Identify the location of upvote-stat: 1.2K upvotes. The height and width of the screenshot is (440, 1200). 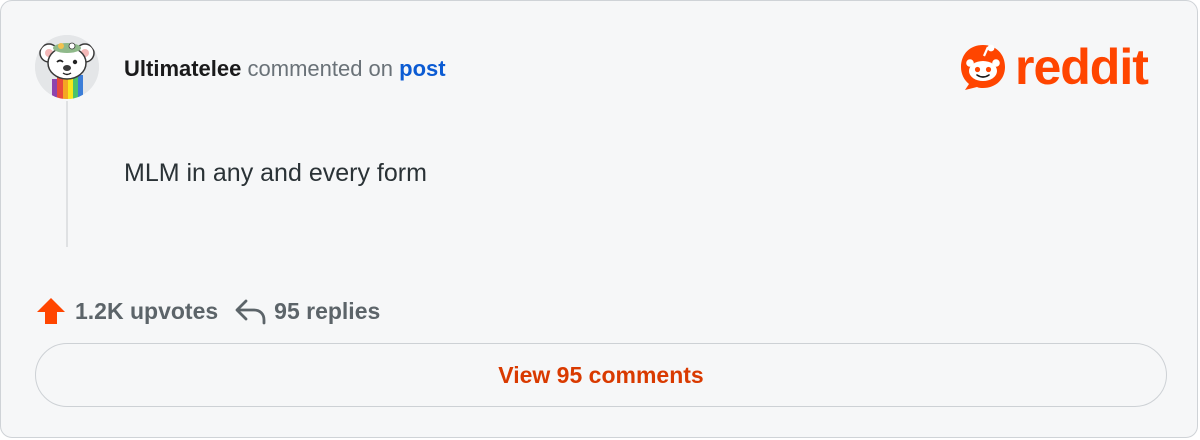
(126, 311).